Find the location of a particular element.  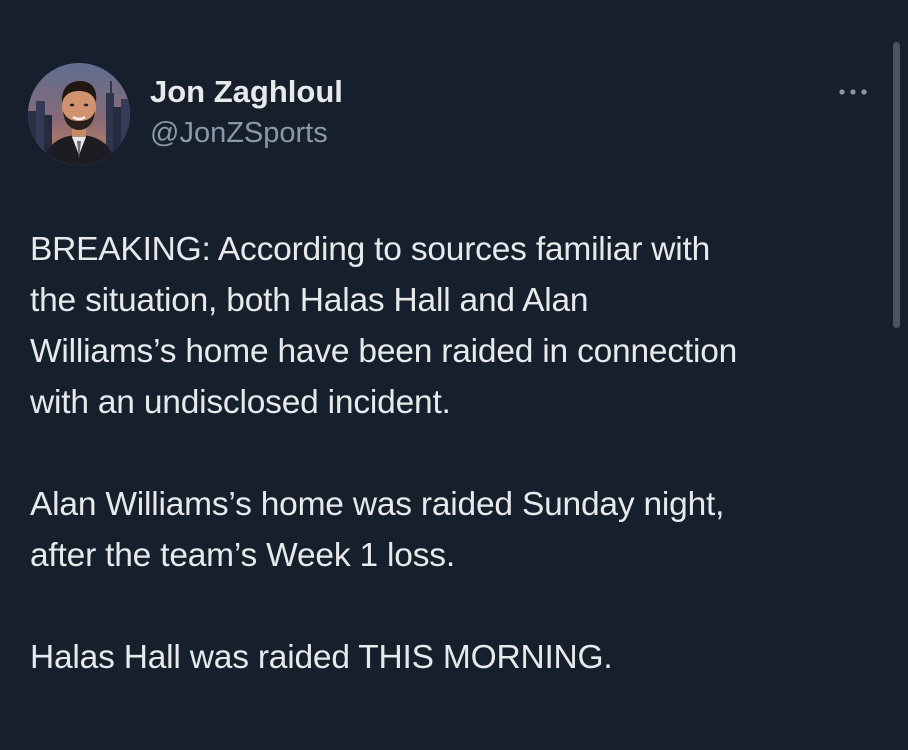

author-display-name: Jon Zaghloul is located at coordinates (246, 92).